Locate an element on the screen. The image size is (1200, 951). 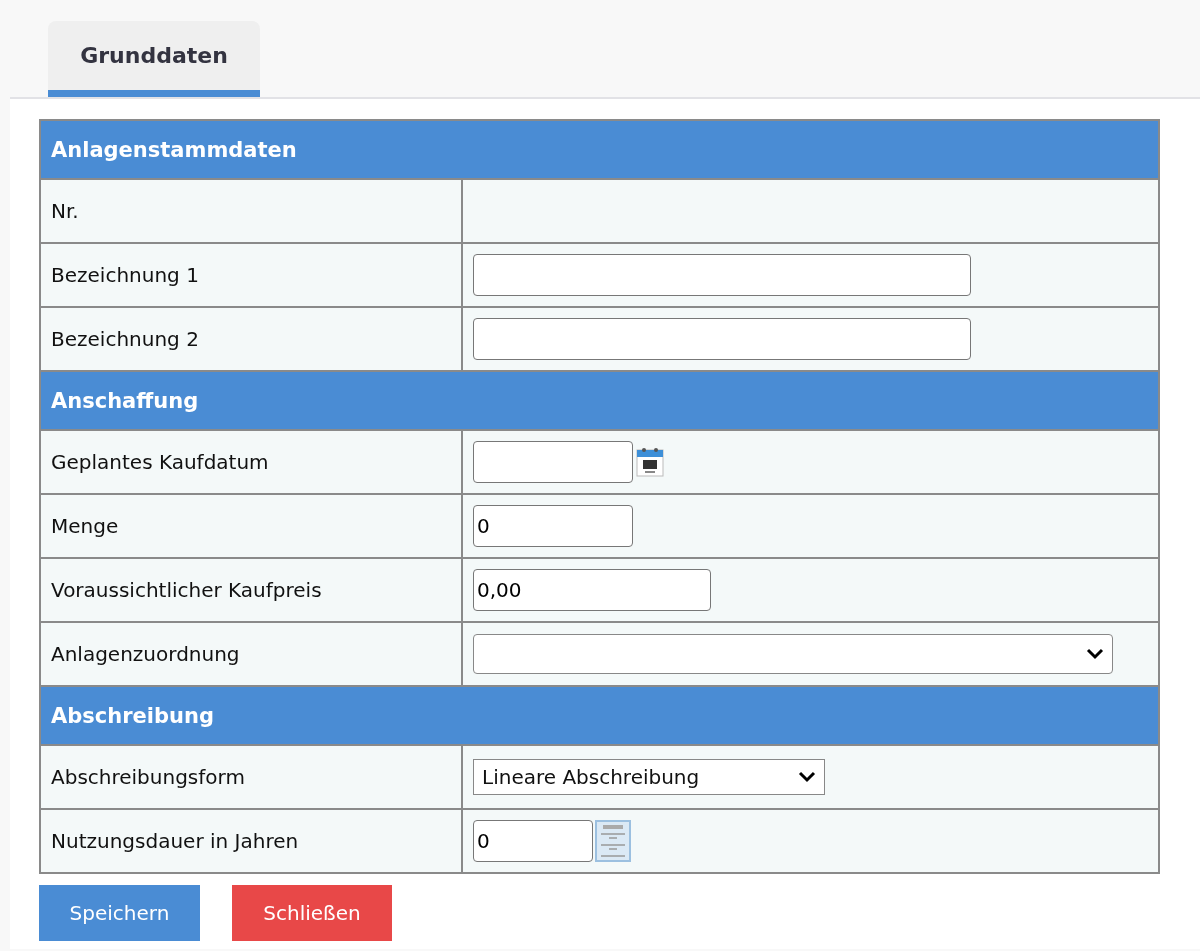
field-label: Bezeichnung 1 is located at coordinates (251, 275).